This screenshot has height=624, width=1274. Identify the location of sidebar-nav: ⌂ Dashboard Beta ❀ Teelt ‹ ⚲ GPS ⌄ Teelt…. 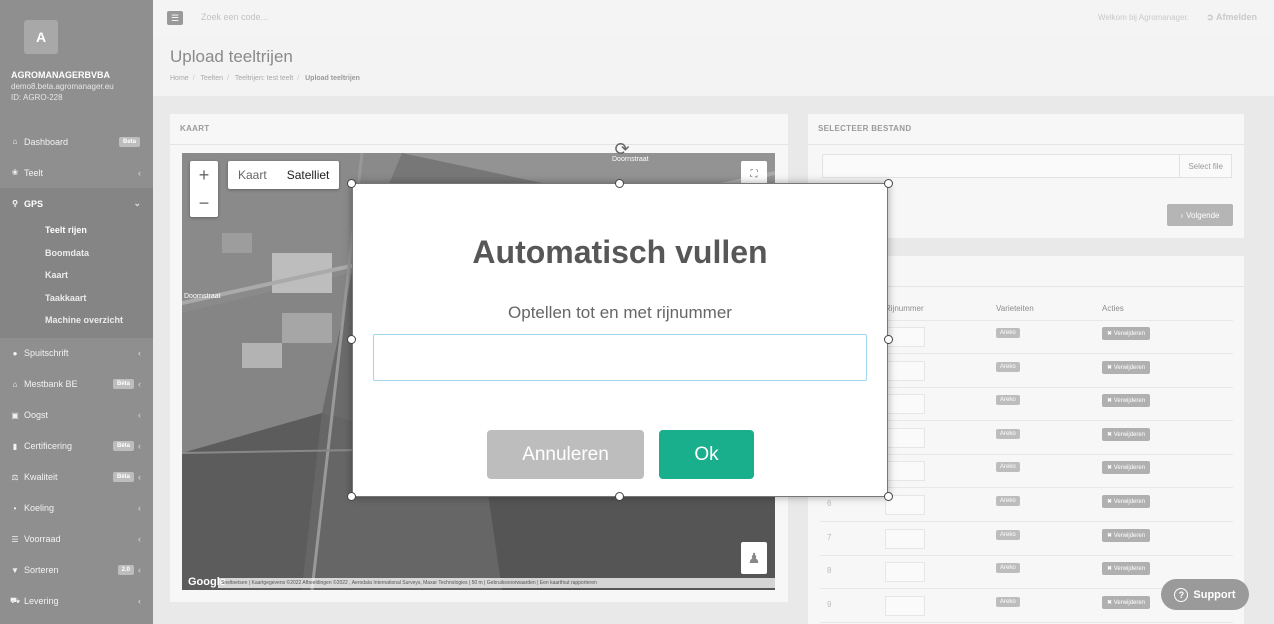
(76, 371).